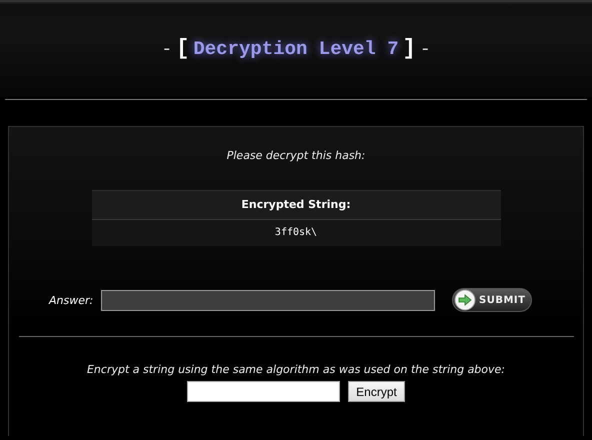 The height and width of the screenshot is (440, 592). Describe the element at coordinates (296, 155) in the screenshot. I see `prompt-text: Please decrypt this hash:` at that location.